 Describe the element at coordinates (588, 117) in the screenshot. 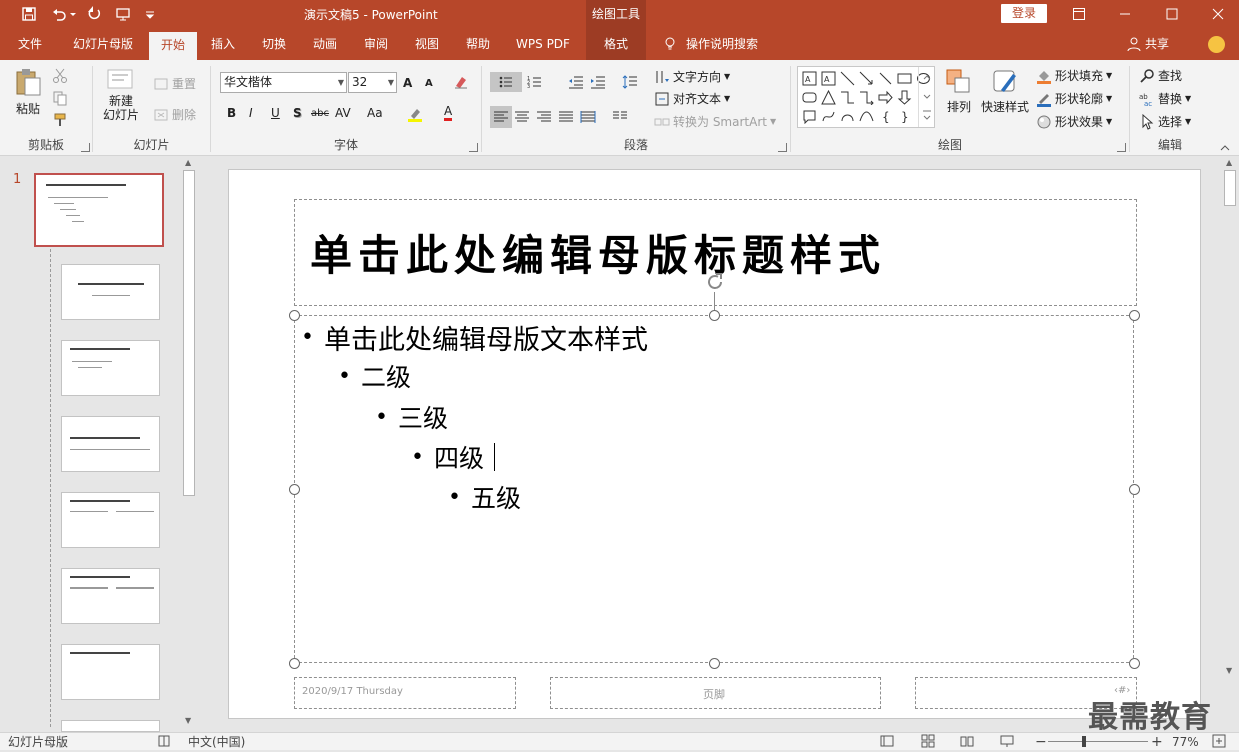

I see `distributed-icon` at that location.